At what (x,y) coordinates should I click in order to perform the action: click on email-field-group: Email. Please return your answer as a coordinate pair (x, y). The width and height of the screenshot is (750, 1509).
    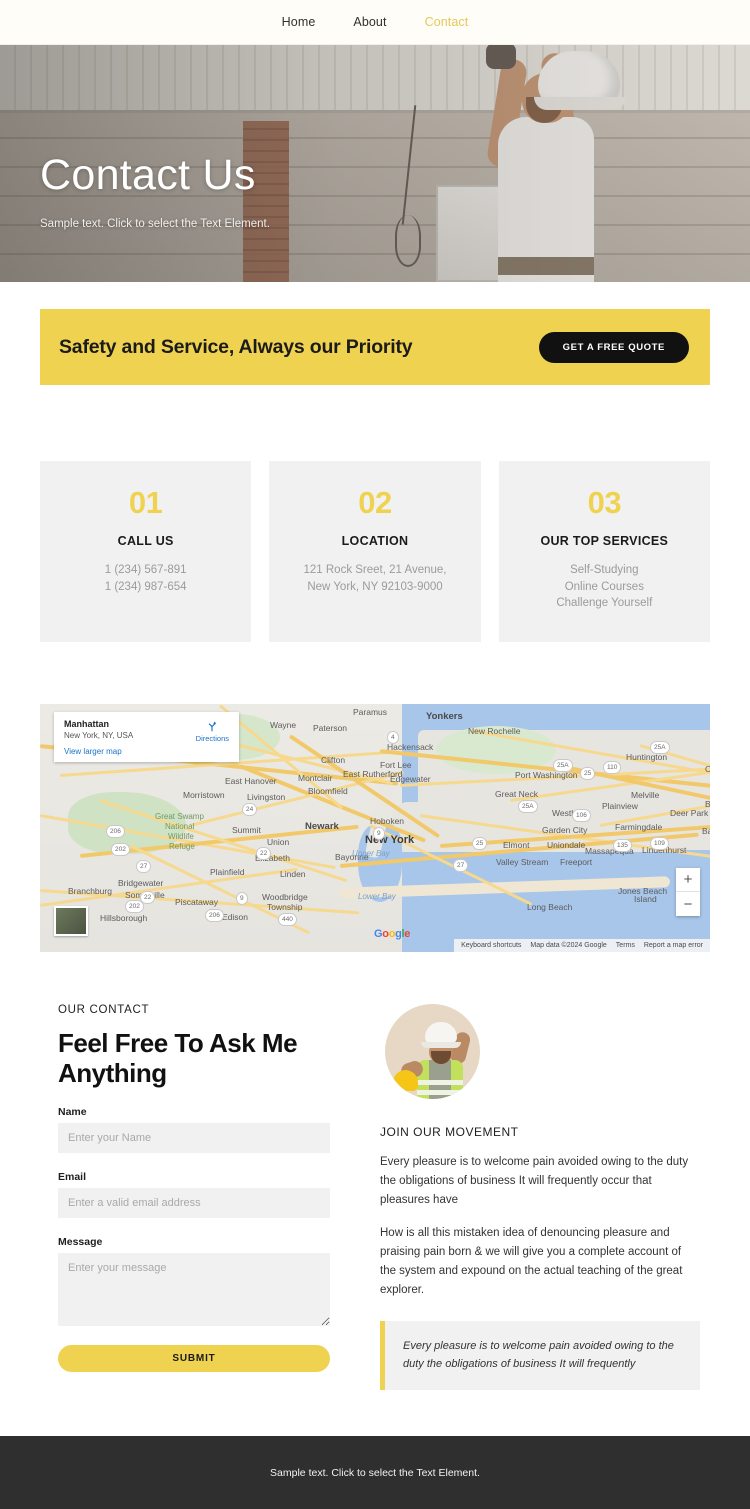
    Looking at the image, I should click on (194, 1195).